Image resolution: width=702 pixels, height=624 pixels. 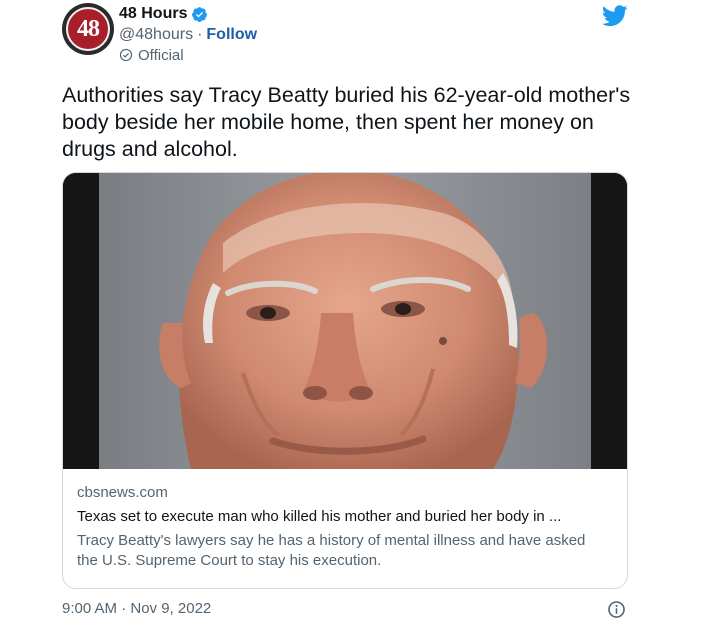 What do you see at coordinates (616, 609) in the screenshot?
I see `info-icon` at bounding box center [616, 609].